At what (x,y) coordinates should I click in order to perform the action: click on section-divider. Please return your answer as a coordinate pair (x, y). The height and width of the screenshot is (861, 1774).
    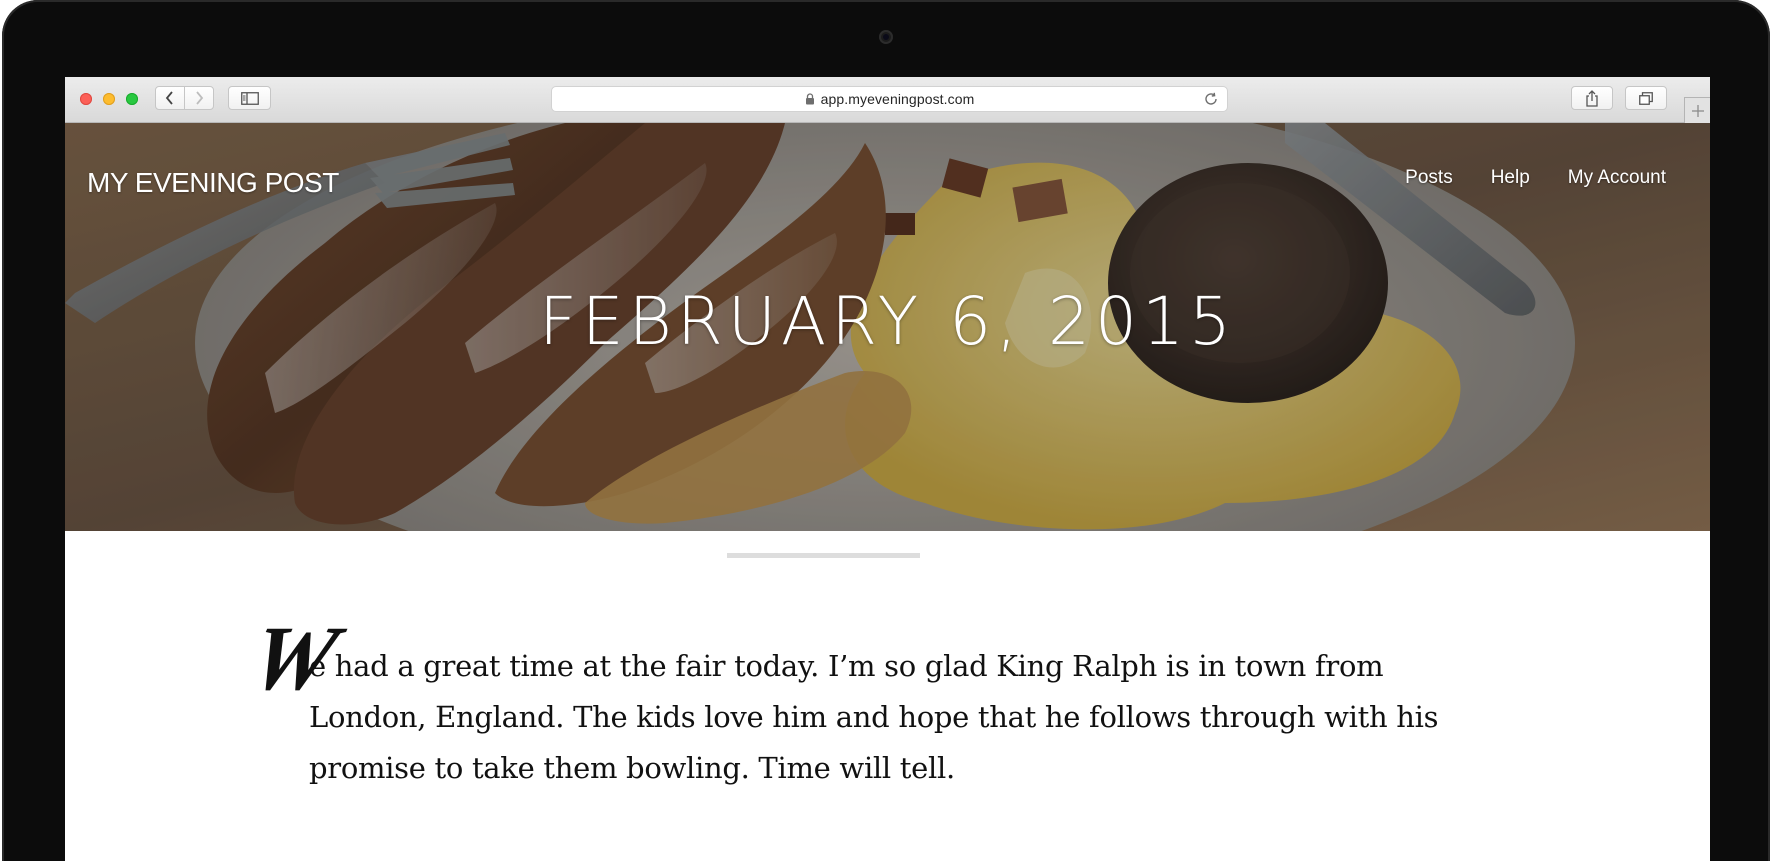
    Looking at the image, I should click on (823, 555).